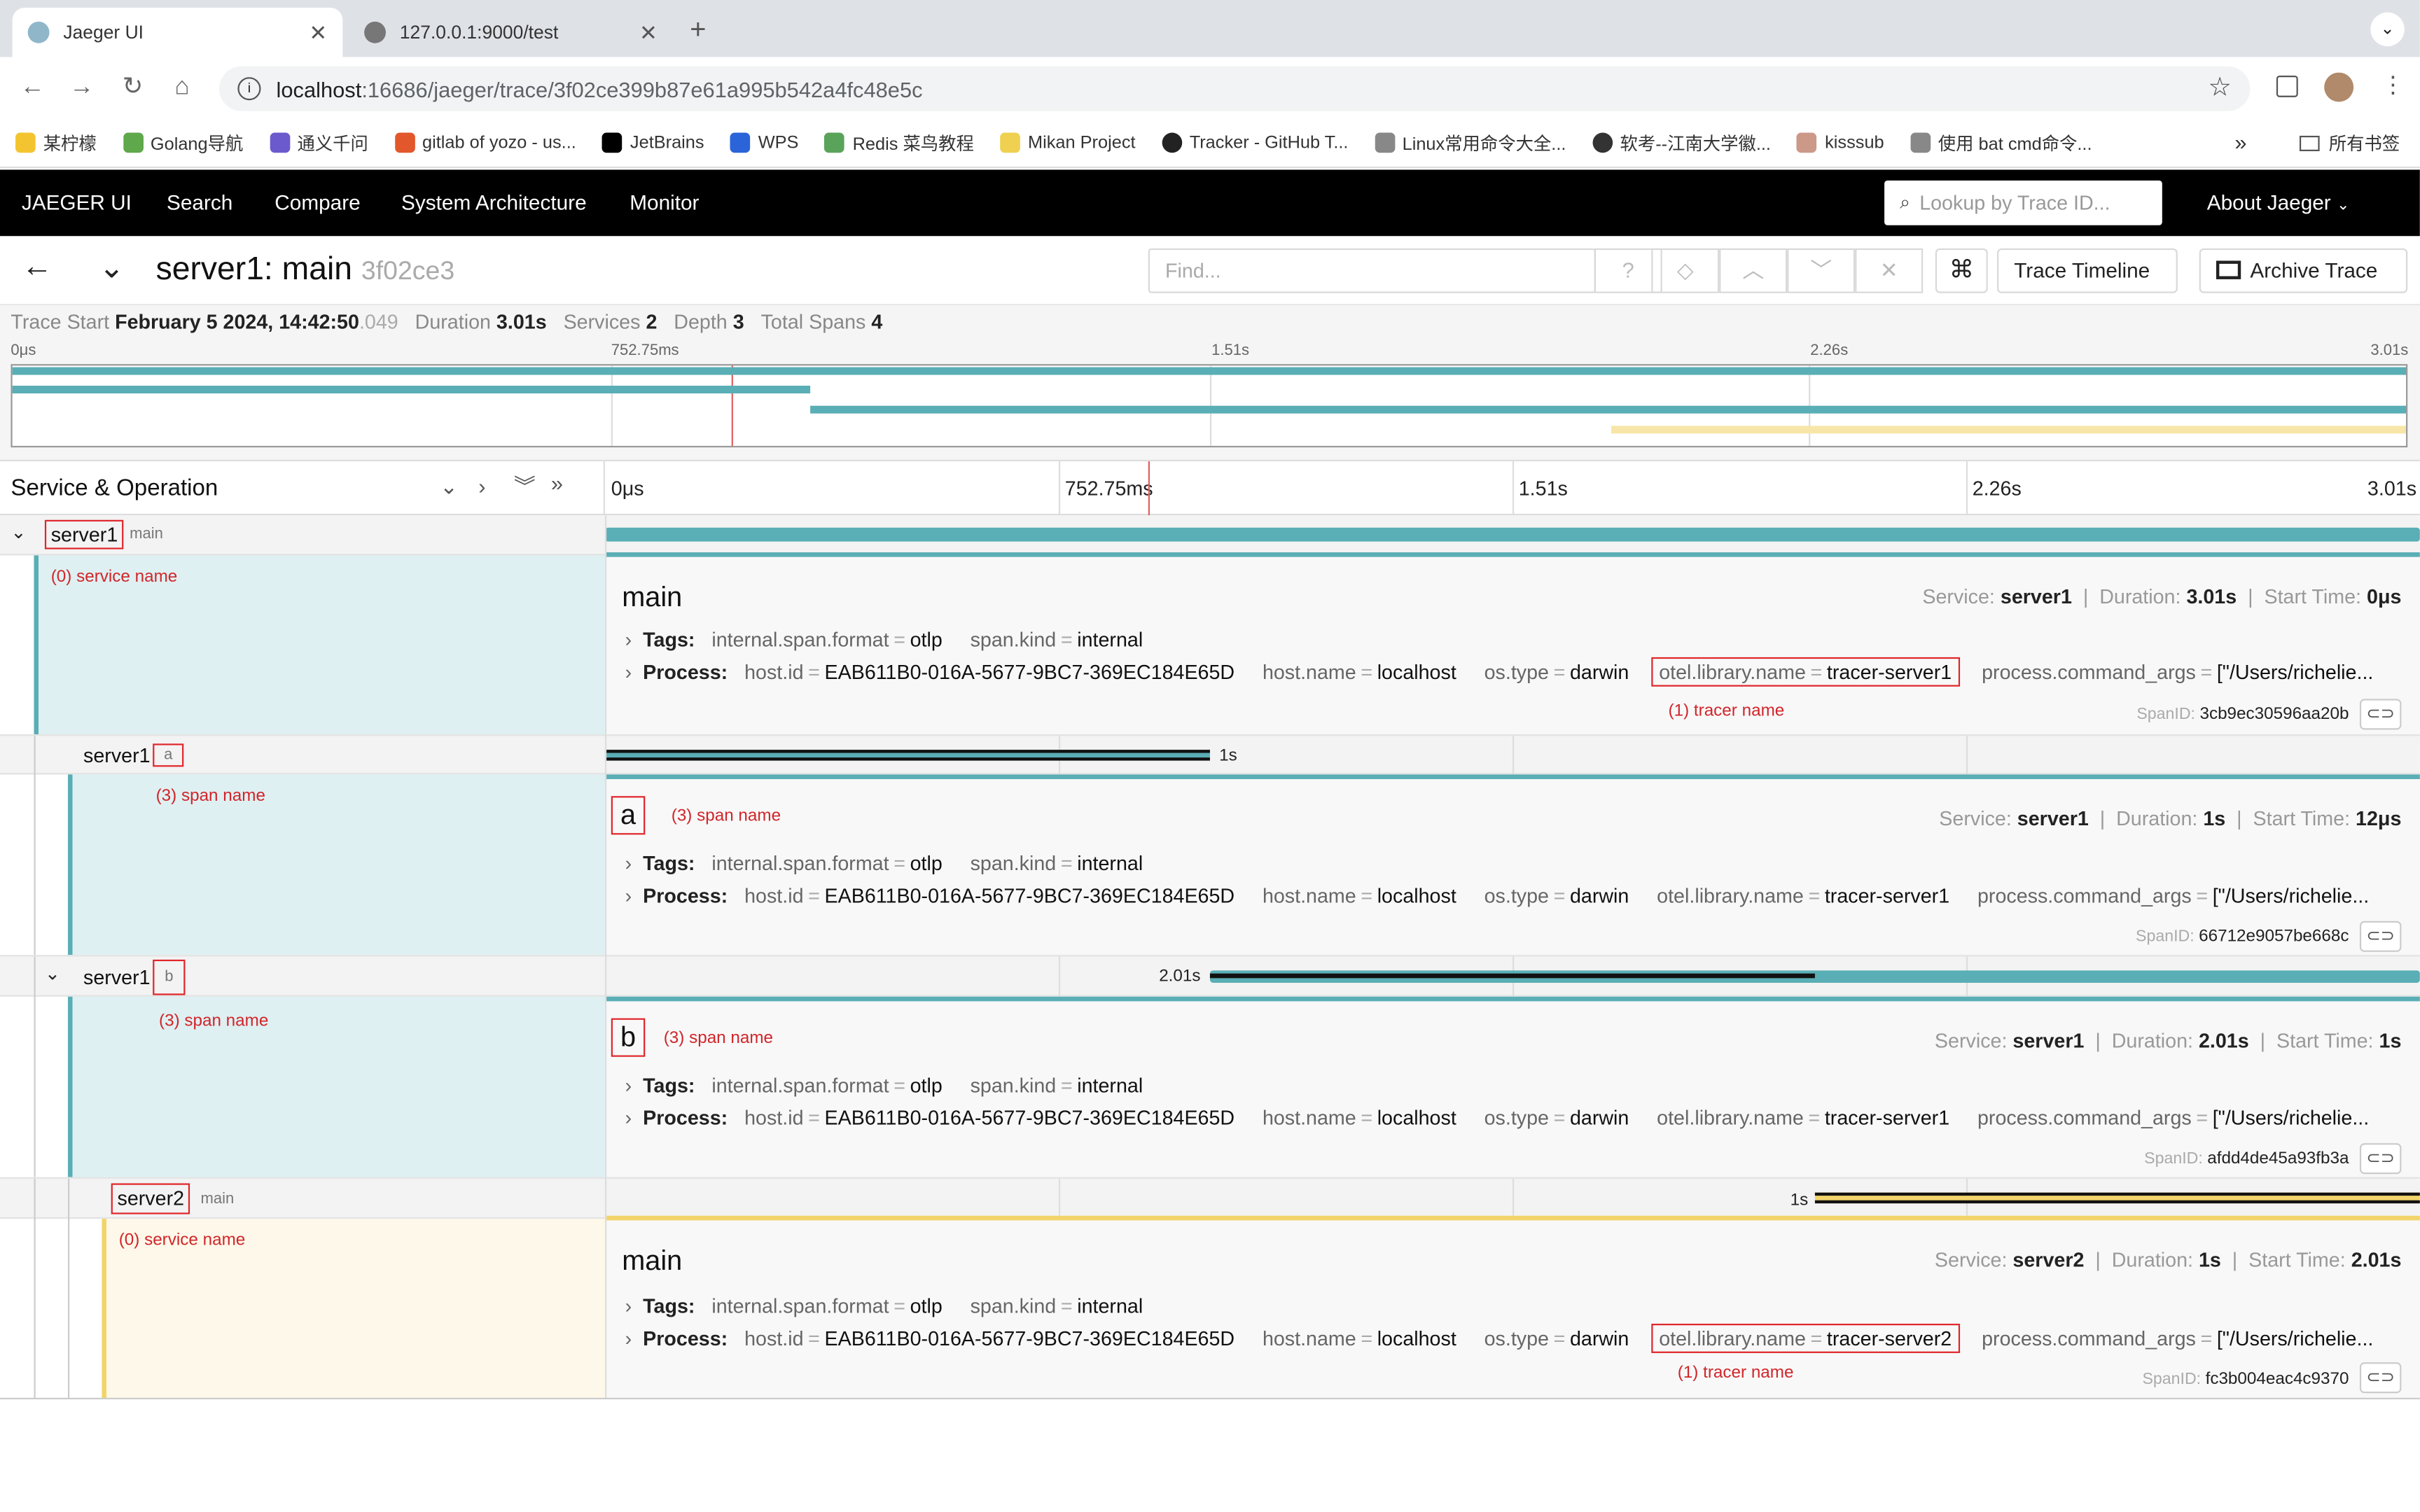 The height and width of the screenshot is (1512, 2420). What do you see at coordinates (653, 142) in the screenshot?
I see `bookmark-item: JetBrains` at bounding box center [653, 142].